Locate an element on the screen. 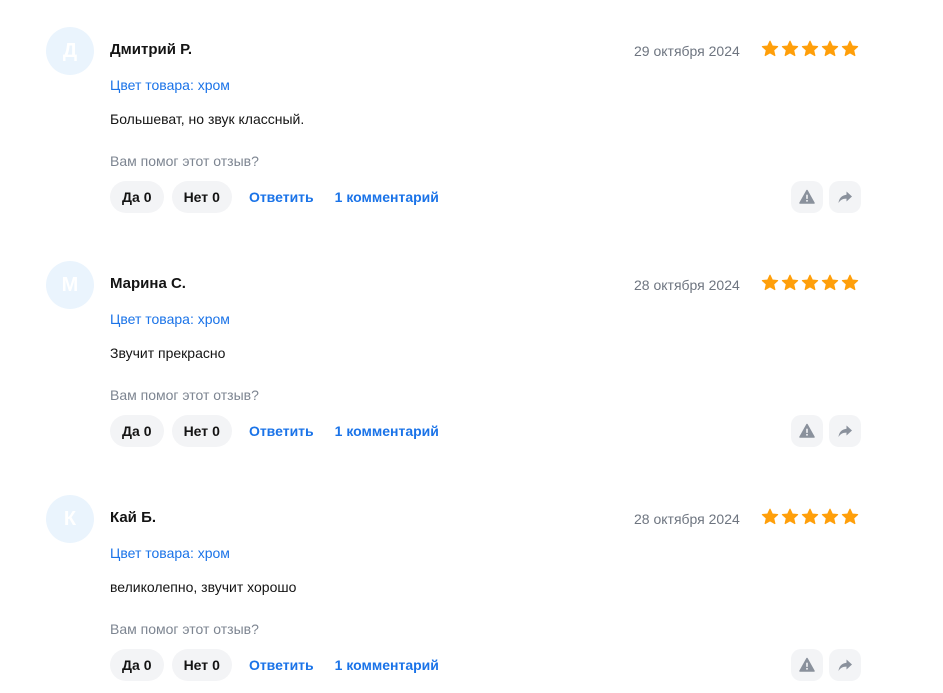 This screenshot has height=693, width=943. review-date: 29 октября 2024 is located at coordinates (687, 51).